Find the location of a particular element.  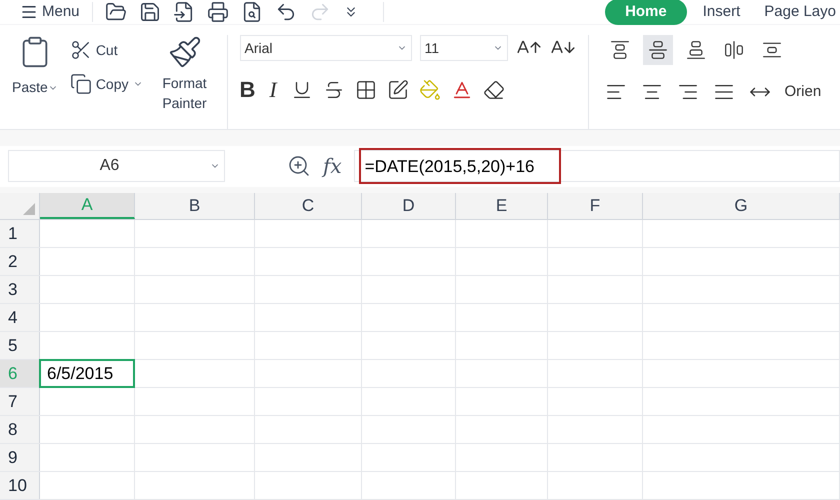

menu-button: Menu is located at coordinates (46, 12).